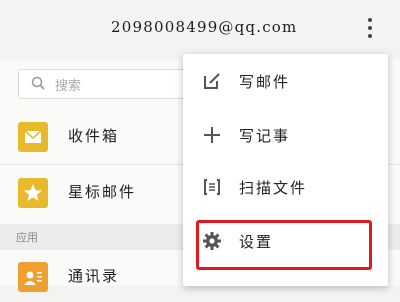  What do you see at coordinates (94, 276) in the screenshot?
I see `contacts-label: 通讯录` at bounding box center [94, 276].